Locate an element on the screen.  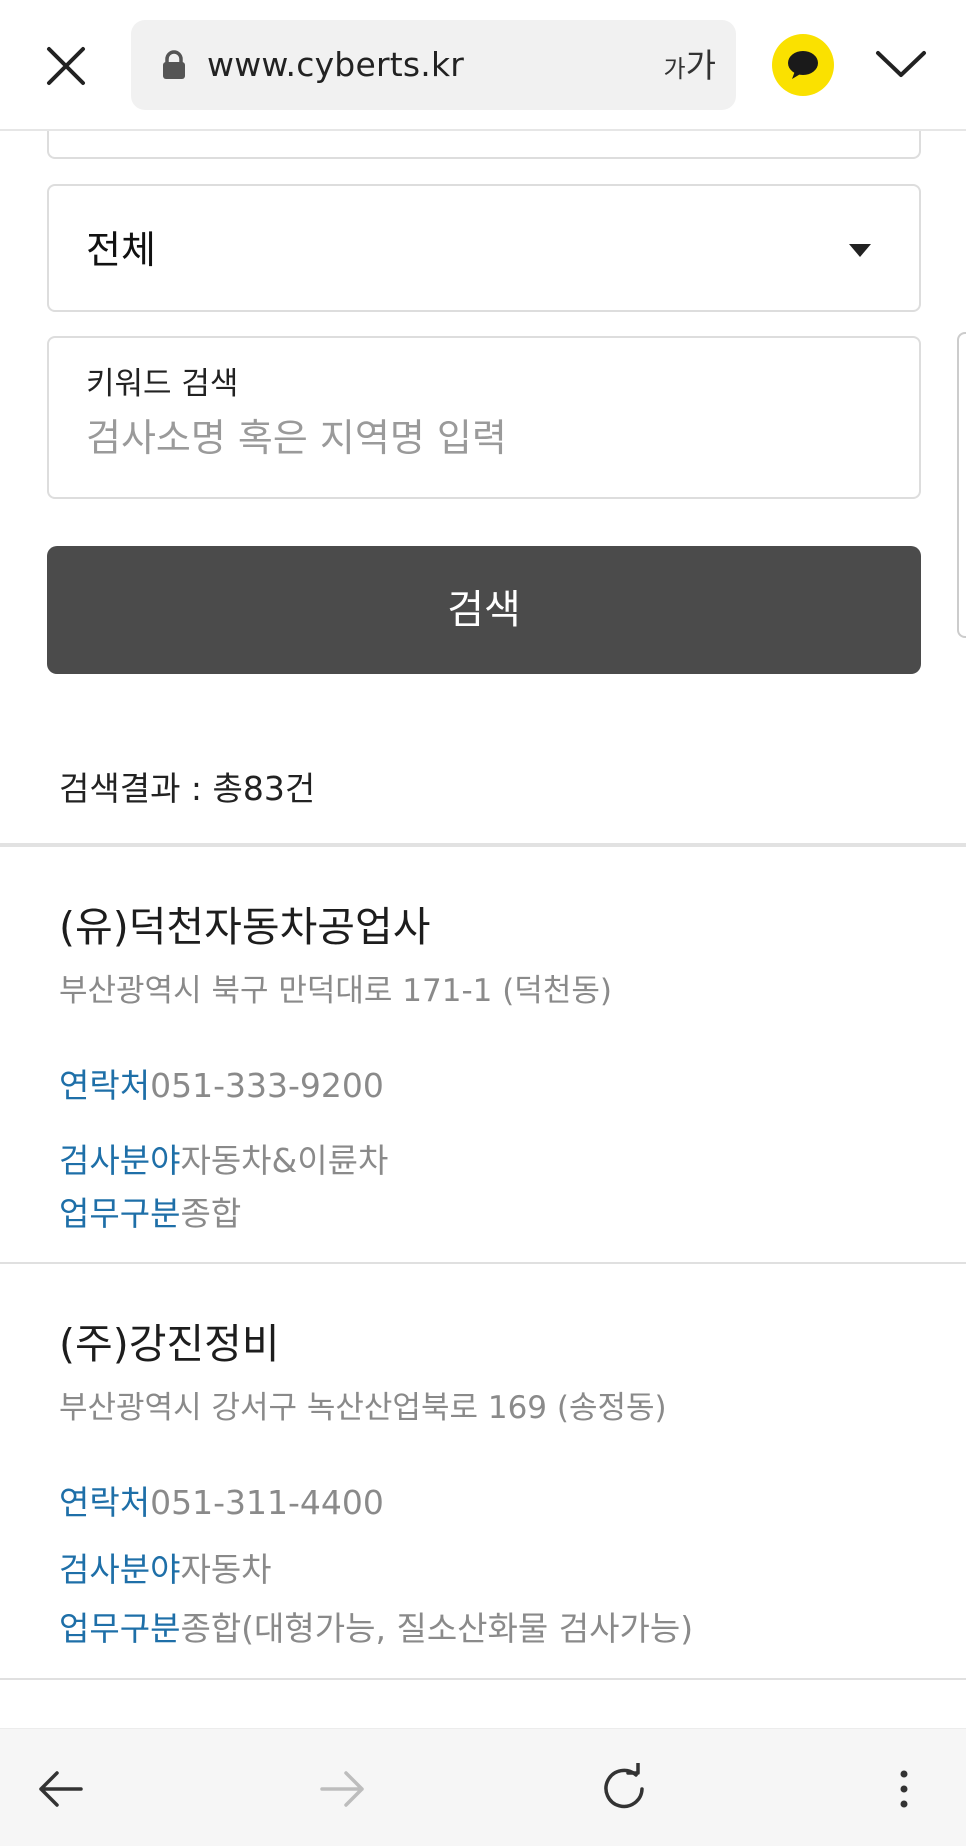
close-icon is located at coordinates (66, 66).